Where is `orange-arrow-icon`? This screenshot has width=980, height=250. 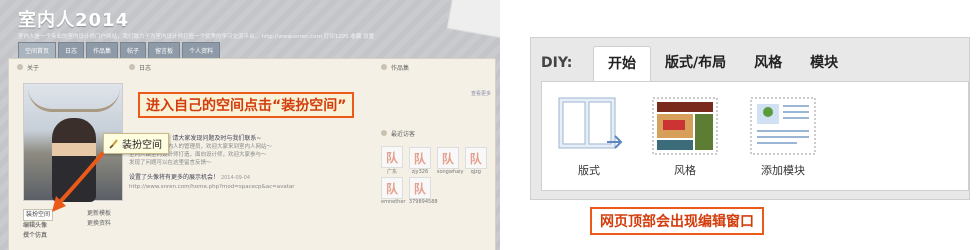
orange-arrow-icon is located at coordinates (78, 182).